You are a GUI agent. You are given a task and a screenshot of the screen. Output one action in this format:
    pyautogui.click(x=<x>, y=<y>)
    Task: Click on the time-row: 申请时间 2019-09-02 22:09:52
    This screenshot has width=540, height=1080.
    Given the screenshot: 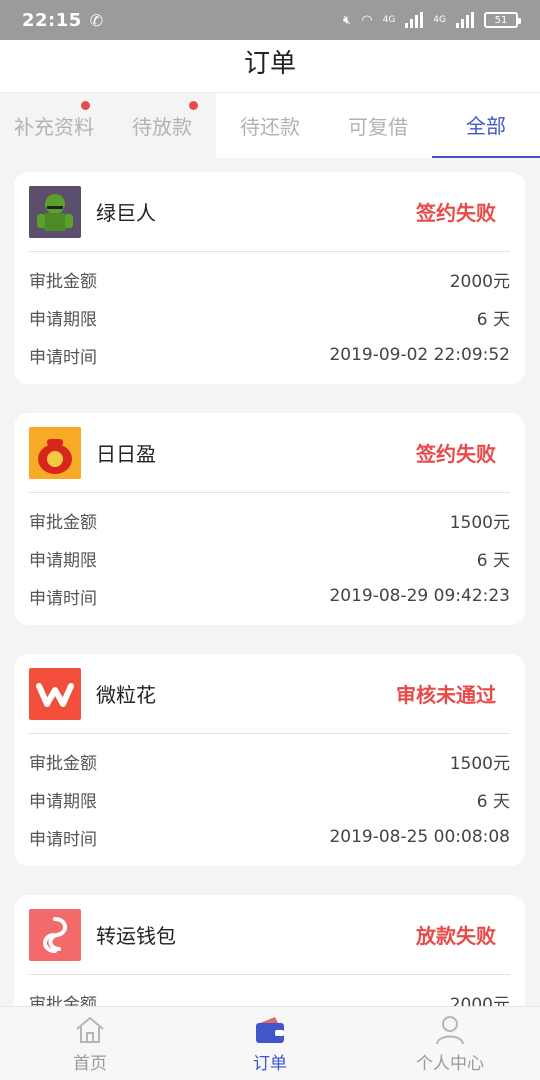 What is the action you would take?
    pyautogui.click(x=269, y=355)
    